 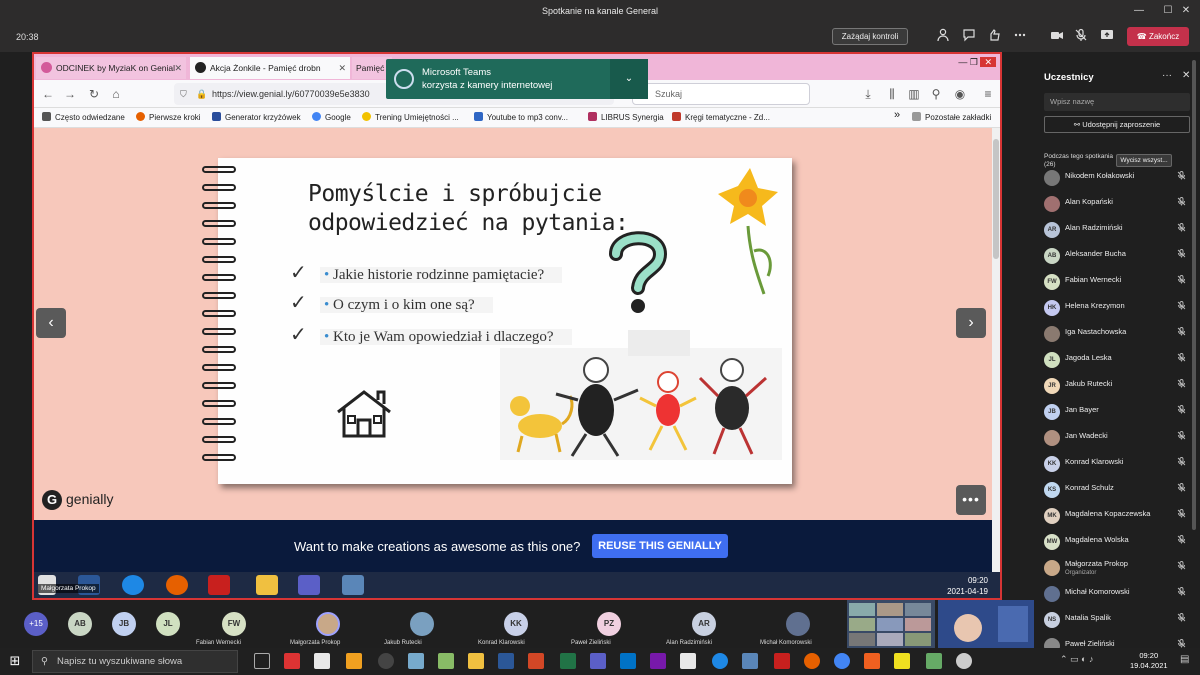 What do you see at coordinates (629, 79) in the screenshot?
I see `toast-chevron-icon: ⌄` at bounding box center [629, 79].